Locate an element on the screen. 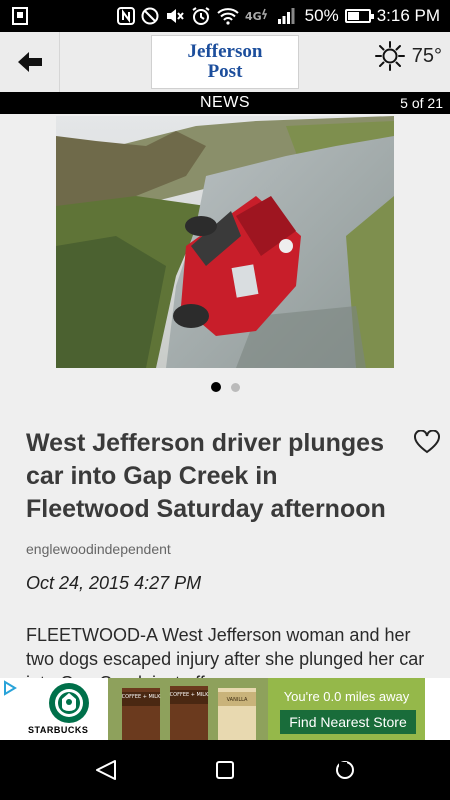  svg-text: 4G is located at coordinates (253, 16).